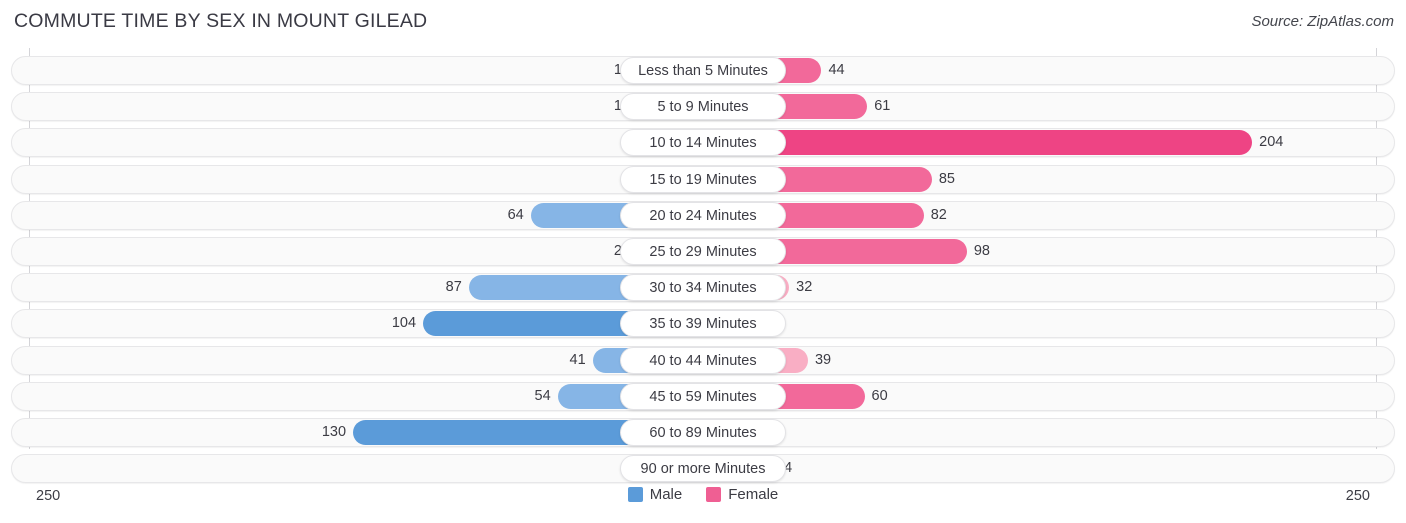 The height and width of the screenshot is (523, 1406). I want to click on category-label: 25 to 29 Minutes, so click(703, 251).